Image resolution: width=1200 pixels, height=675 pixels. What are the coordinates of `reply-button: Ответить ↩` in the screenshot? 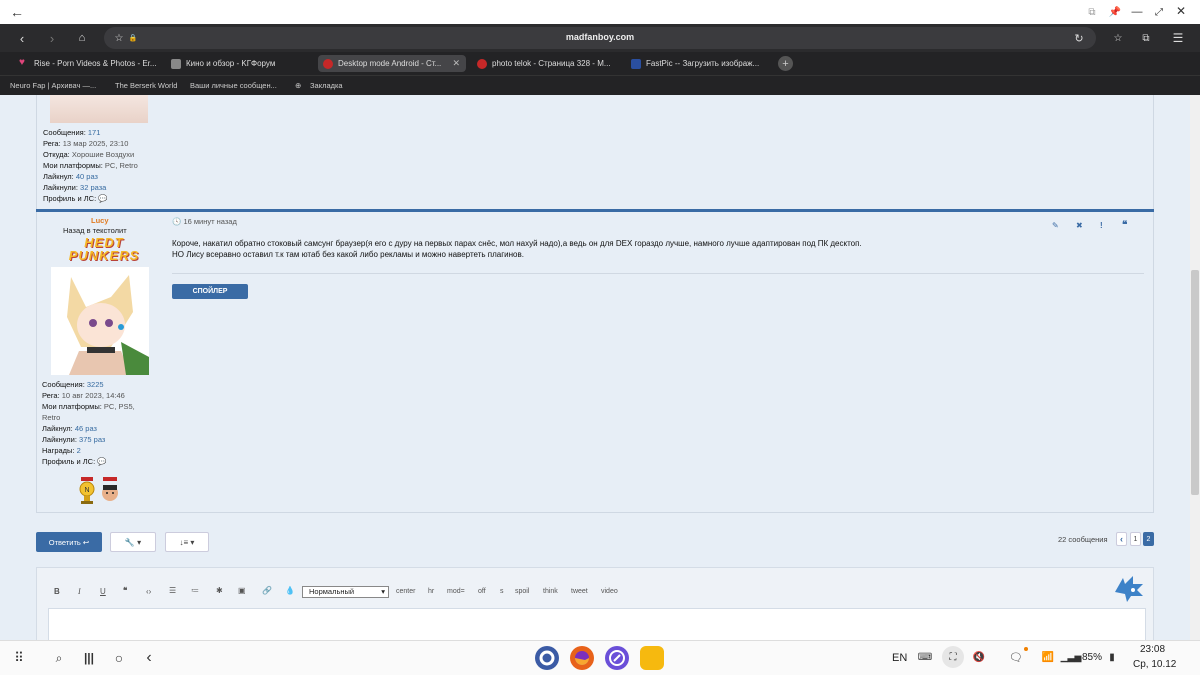 It's located at (69, 542).